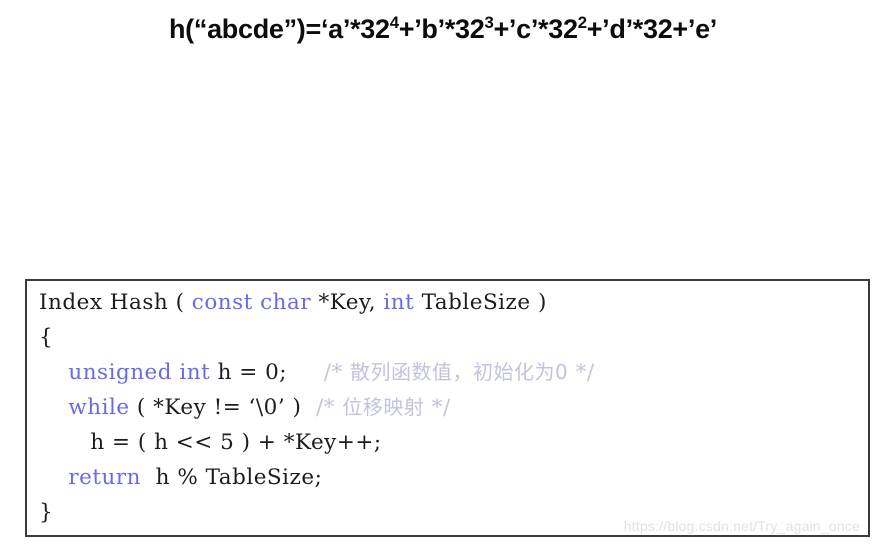 The width and height of the screenshot is (886, 552). I want to click on code-token-return-stmt-1: return, so click(104, 477).